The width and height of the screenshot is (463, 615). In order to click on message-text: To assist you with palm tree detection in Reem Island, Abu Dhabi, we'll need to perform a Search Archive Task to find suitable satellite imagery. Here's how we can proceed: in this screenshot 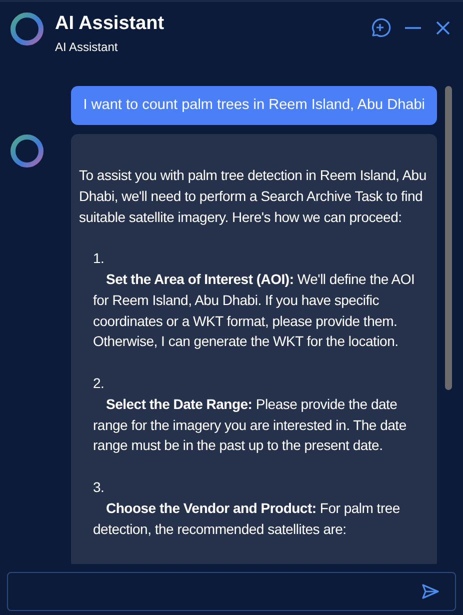, I will do `click(253, 196)`.